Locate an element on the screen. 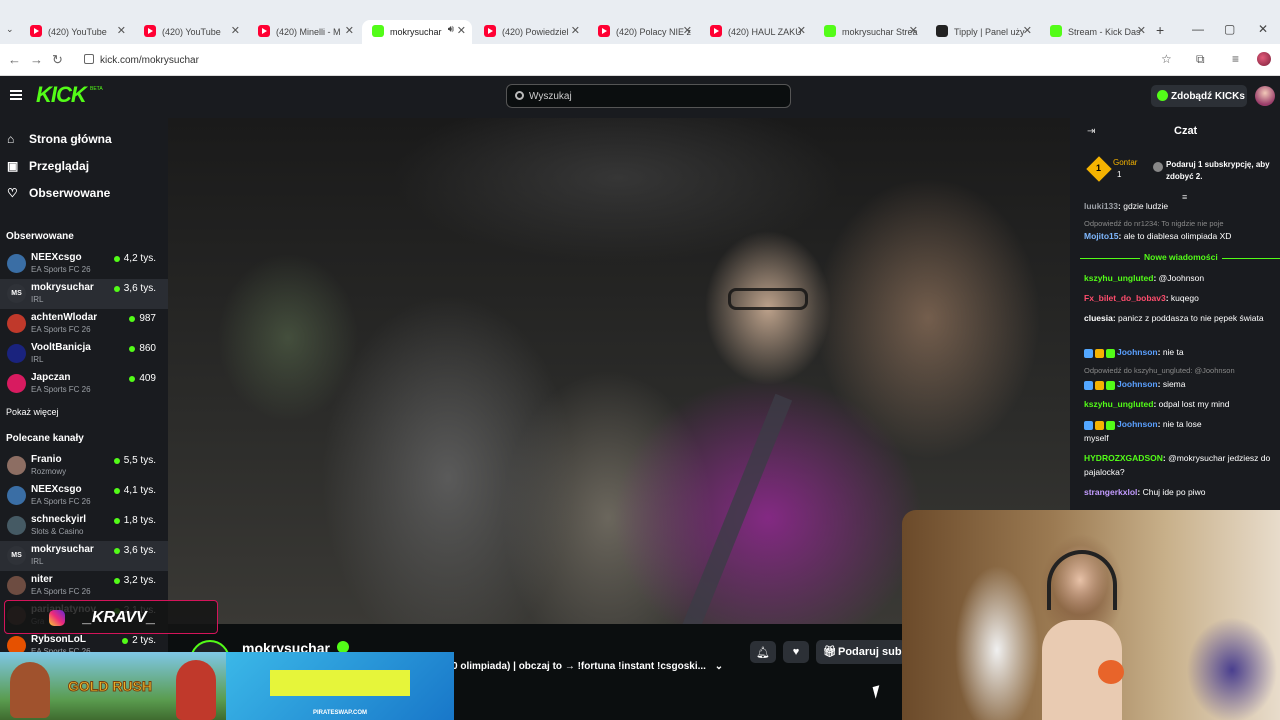  channel-item: achtenWlodar EA Sports FC 26 987 is located at coordinates (84, 324).